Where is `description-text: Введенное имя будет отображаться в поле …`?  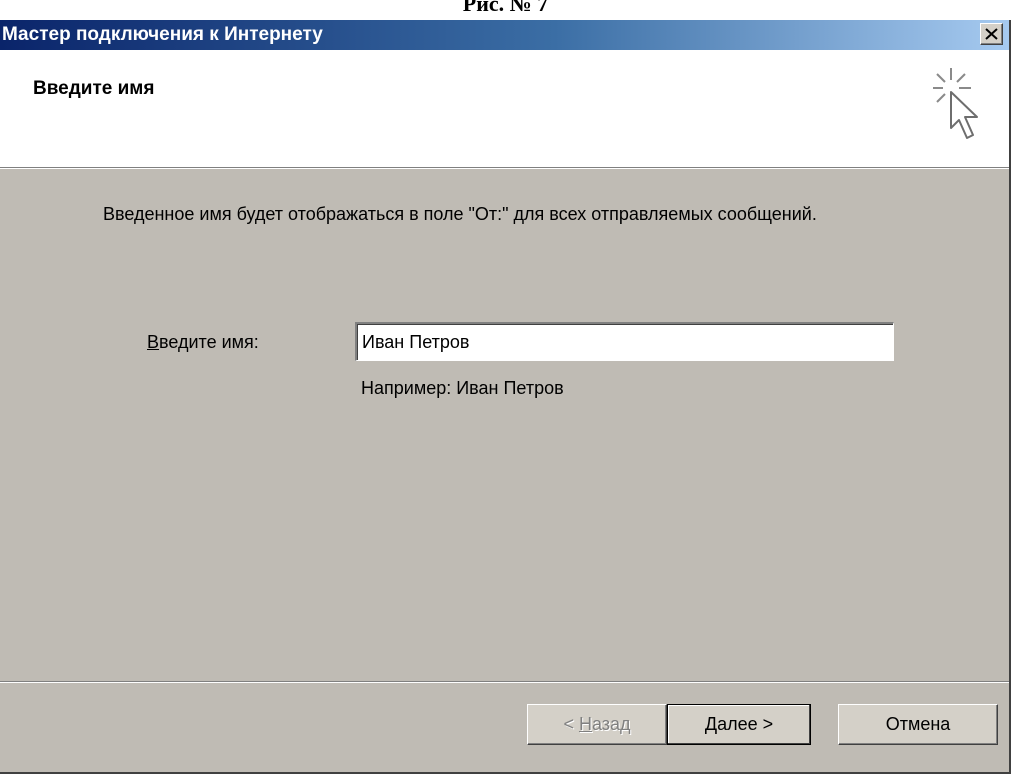
description-text: Введенное имя будет отображаться в поле … is located at coordinates (460, 214).